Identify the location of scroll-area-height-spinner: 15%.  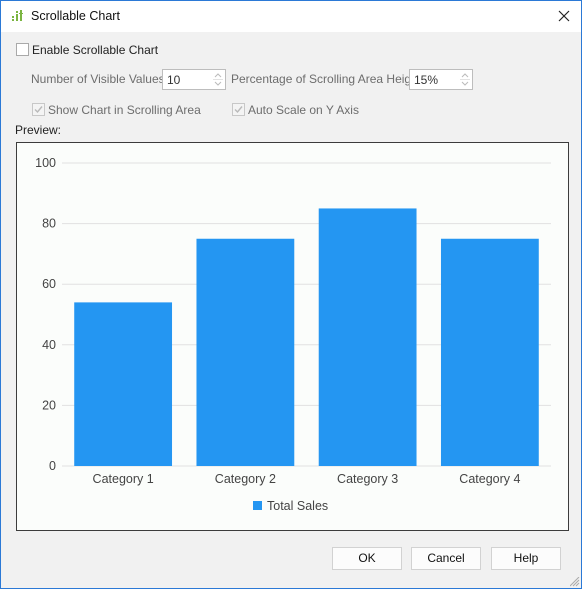
(441, 79).